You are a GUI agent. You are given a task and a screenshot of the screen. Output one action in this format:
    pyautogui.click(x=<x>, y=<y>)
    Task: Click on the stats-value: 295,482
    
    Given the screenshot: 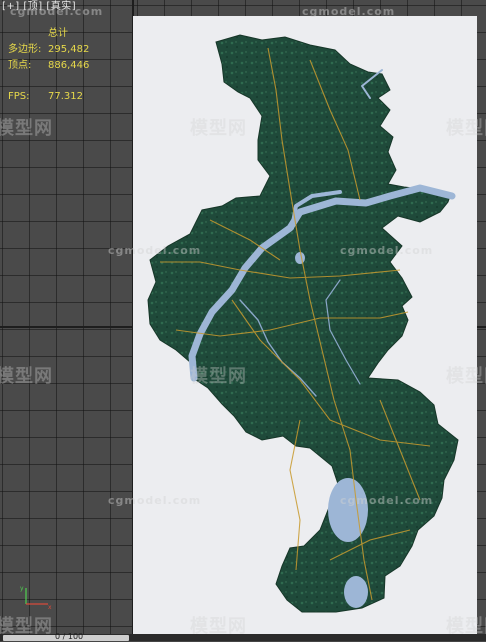 What is the action you would take?
    pyautogui.click(x=69, y=49)
    